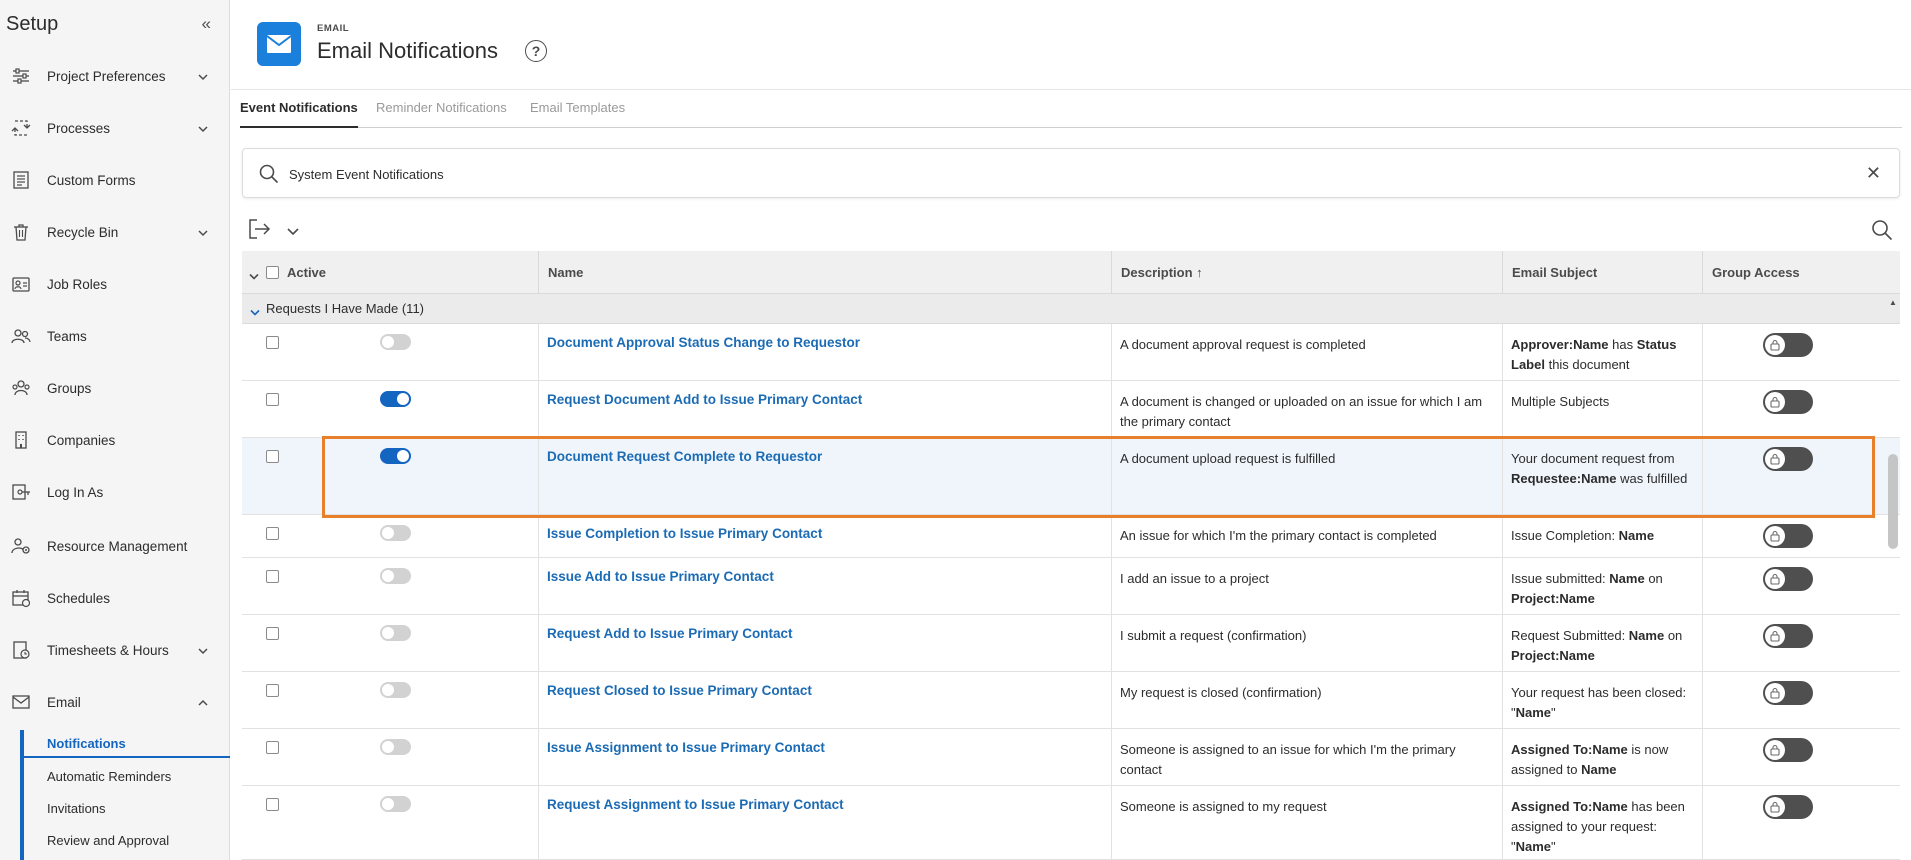 Image resolution: width=1911 pixels, height=860 pixels. Describe the element at coordinates (114, 440) in the screenshot. I see `sidebar-item-companies: Companies` at that location.